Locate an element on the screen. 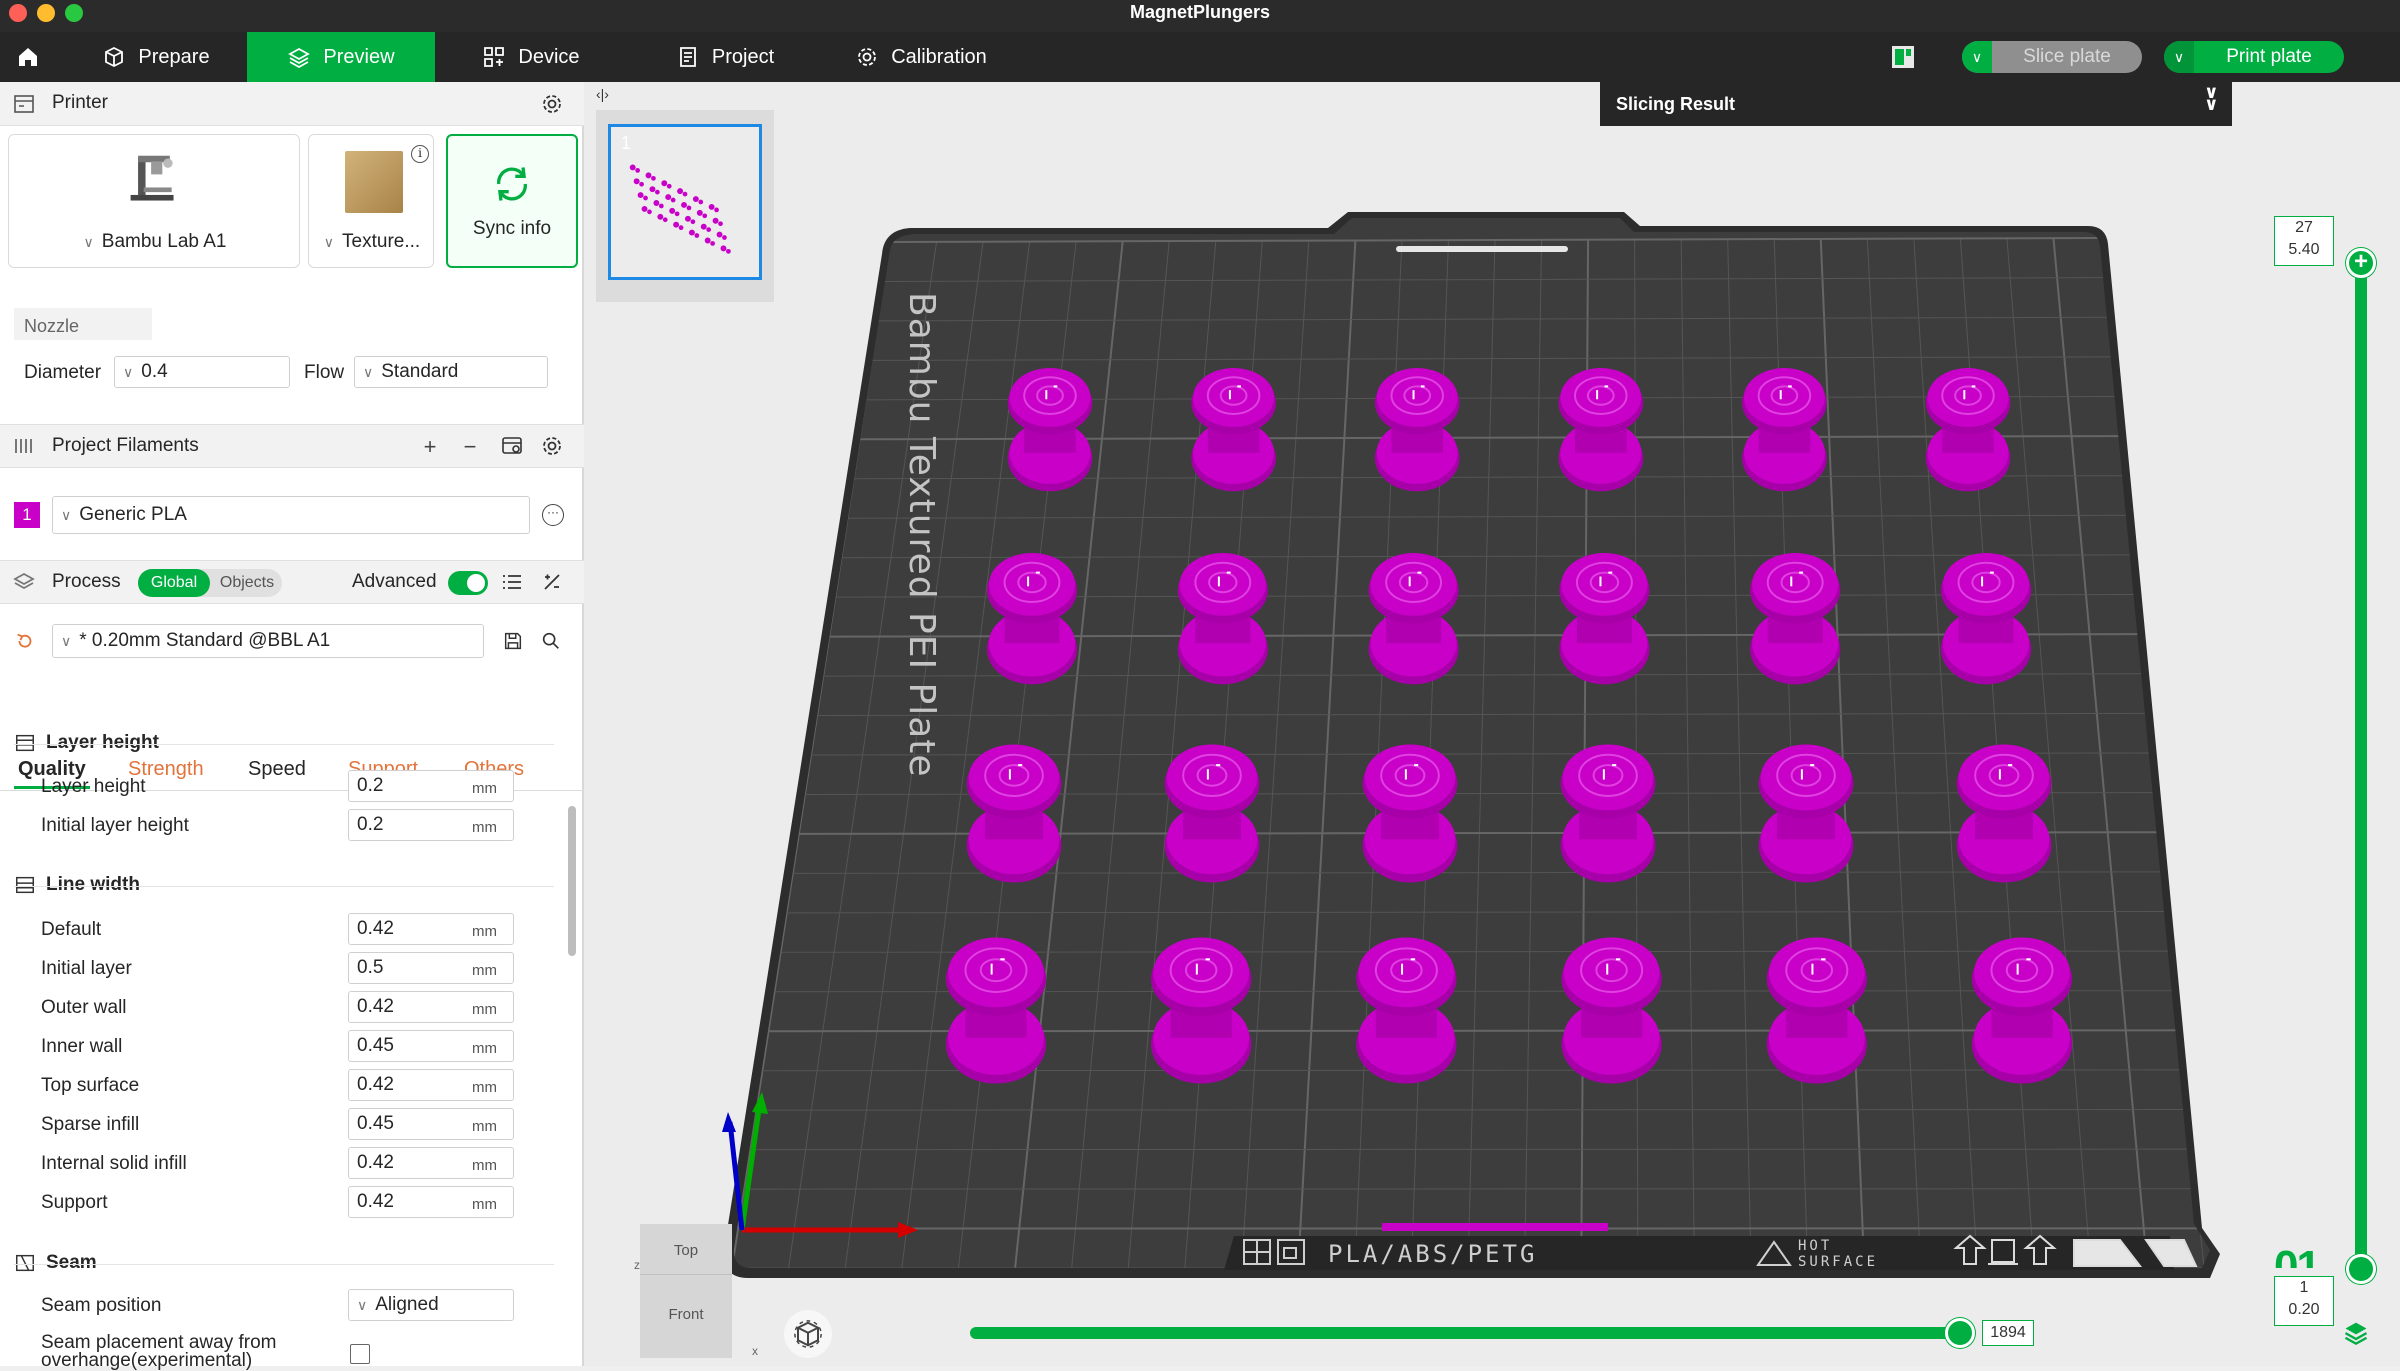 The height and width of the screenshot is (1371, 2400). list-icon is located at coordinates (512, 582).